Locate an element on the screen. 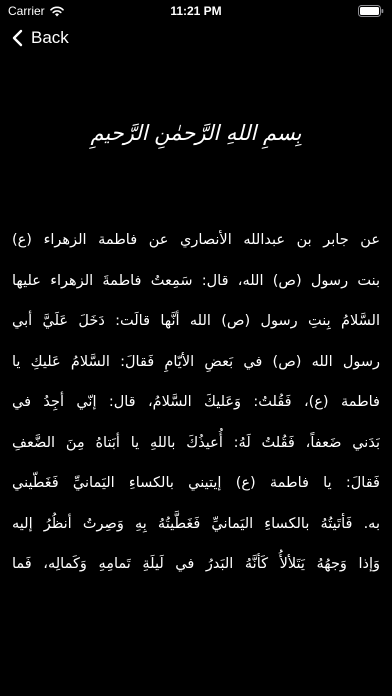 The height and width of the screenshot is (696, 392). back-button: Back is located at coordinates (40, 38).